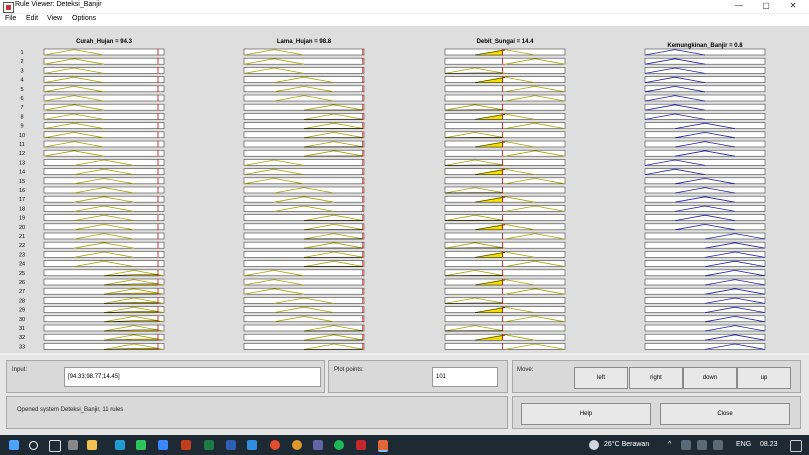  I want to click on notification-icon, so click(796, 446).